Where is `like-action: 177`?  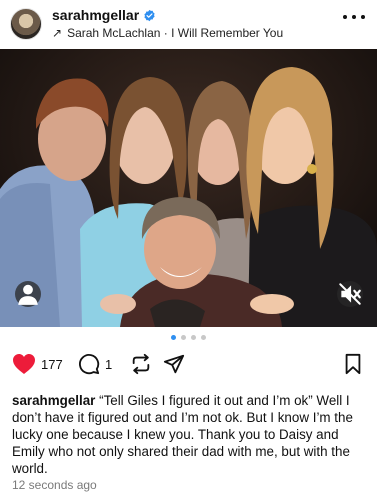
like-action: 177 is located at coordinates (37, 364).